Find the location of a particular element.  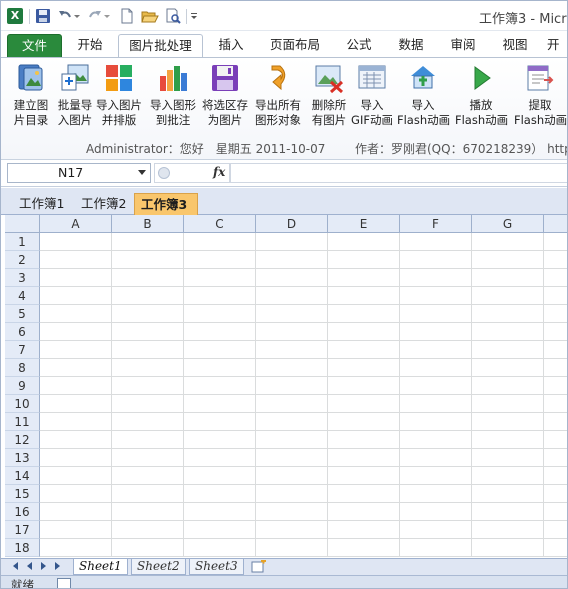

row-header: 17 is located at coordinates (22, 530).